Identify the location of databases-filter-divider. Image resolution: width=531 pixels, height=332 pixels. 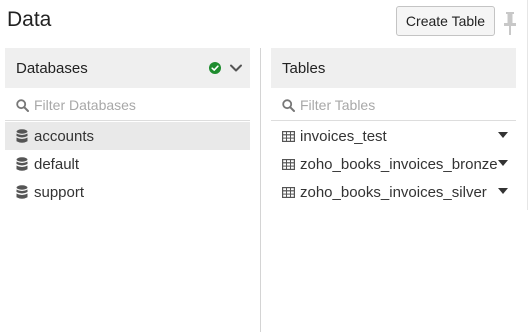
(127, 120).